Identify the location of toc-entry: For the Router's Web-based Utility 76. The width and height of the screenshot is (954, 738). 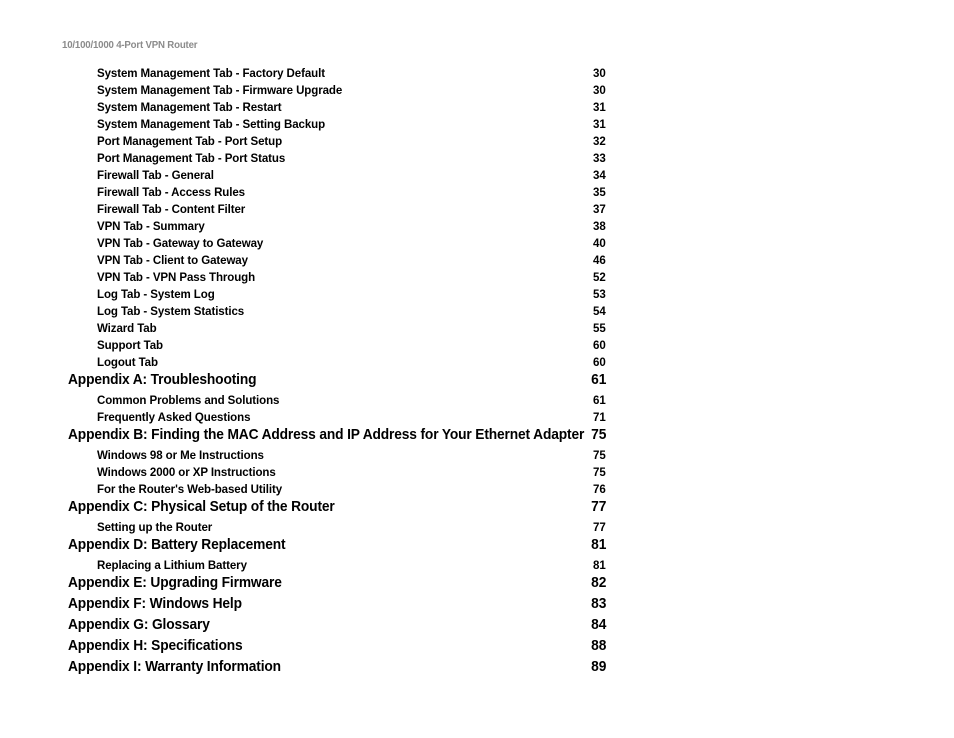
(477, 490).